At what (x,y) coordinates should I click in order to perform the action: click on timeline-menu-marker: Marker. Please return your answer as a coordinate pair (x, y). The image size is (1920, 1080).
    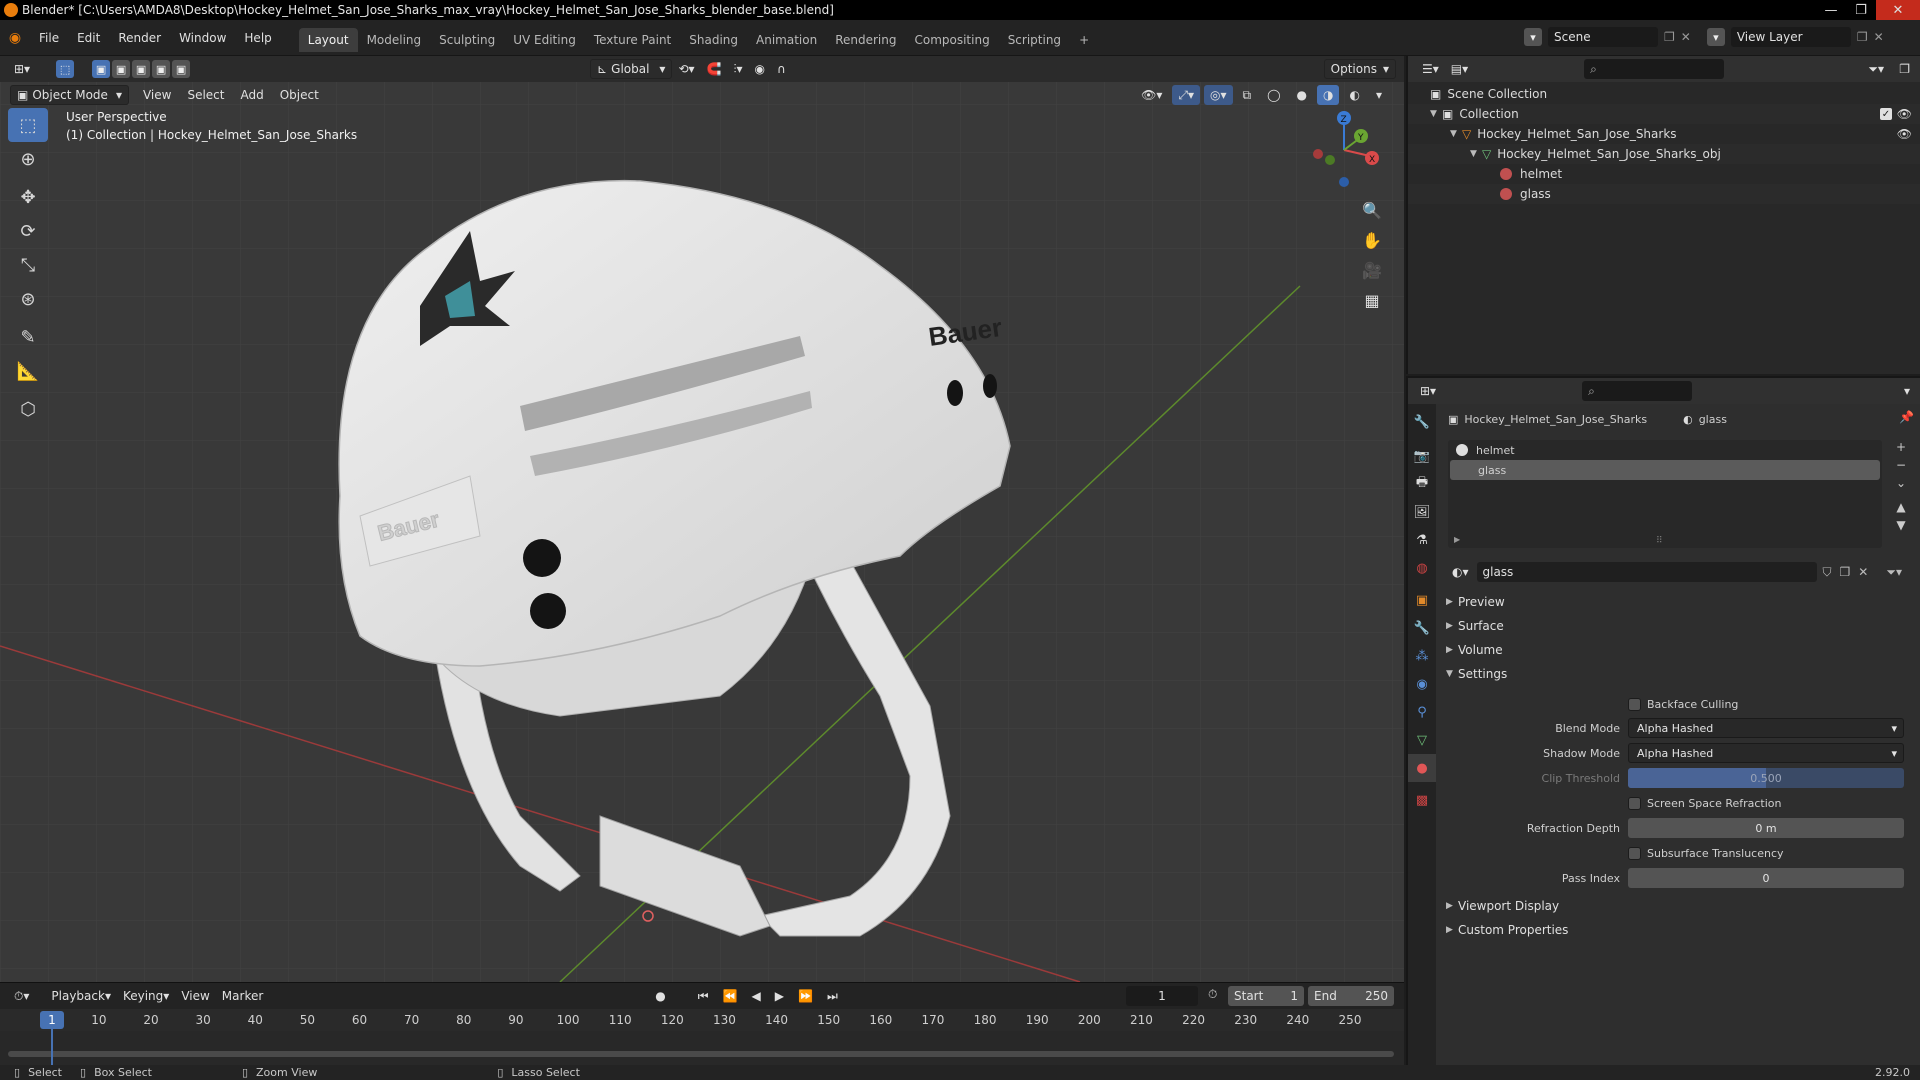
    Looking at the image, I should click on (242, 996).